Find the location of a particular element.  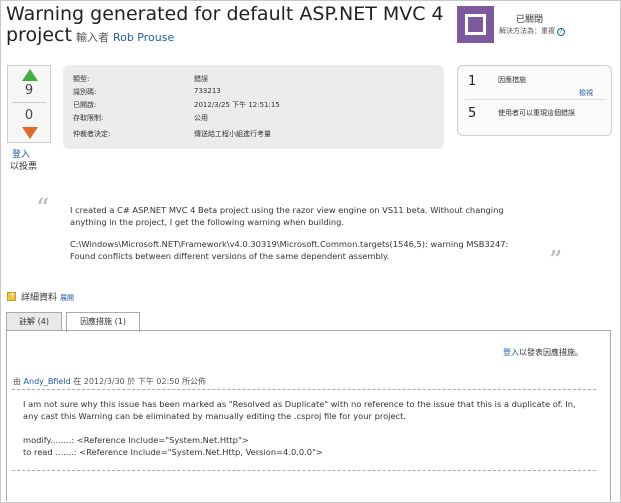

resolution-text: 解決方法為：重複? is located at coordinates (532, 31).